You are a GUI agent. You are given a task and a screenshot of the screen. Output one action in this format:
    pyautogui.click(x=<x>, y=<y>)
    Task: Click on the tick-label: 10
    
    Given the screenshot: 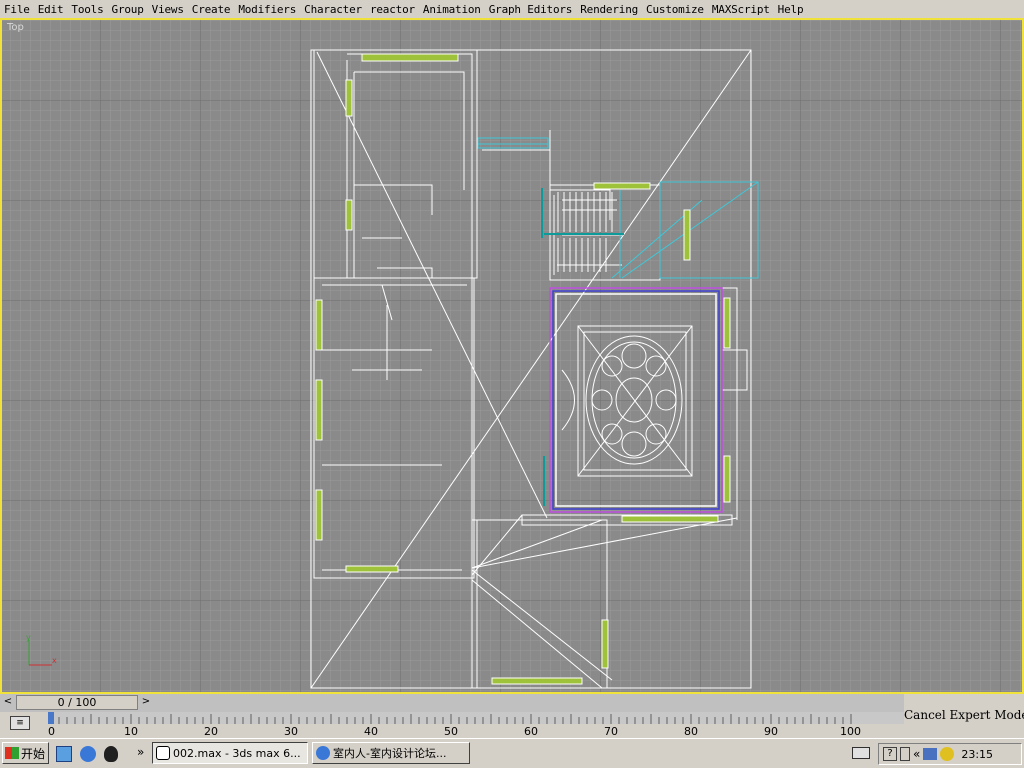 What is the action you would take?
    pyautogui.click(x=131, y=731)
    